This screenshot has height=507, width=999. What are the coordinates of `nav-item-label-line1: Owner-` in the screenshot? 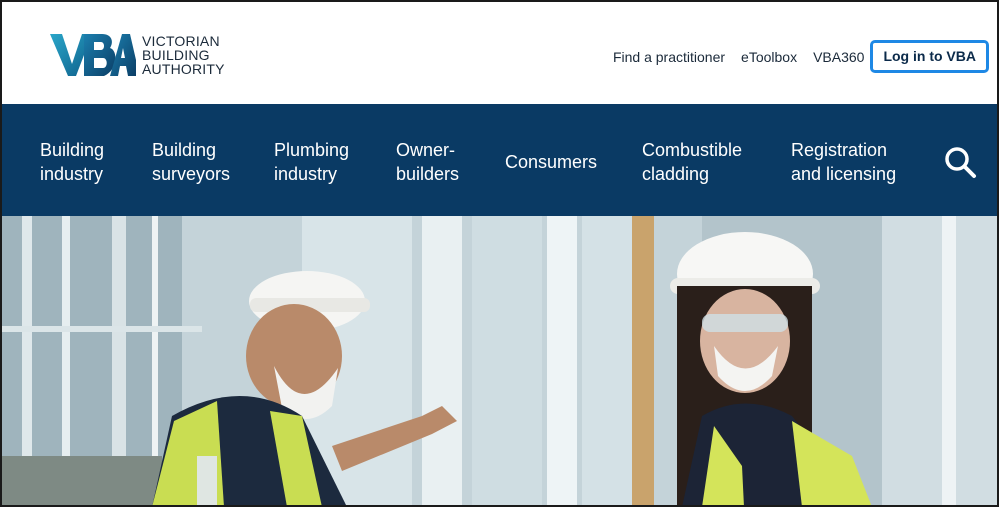 It's located at (426, 150).